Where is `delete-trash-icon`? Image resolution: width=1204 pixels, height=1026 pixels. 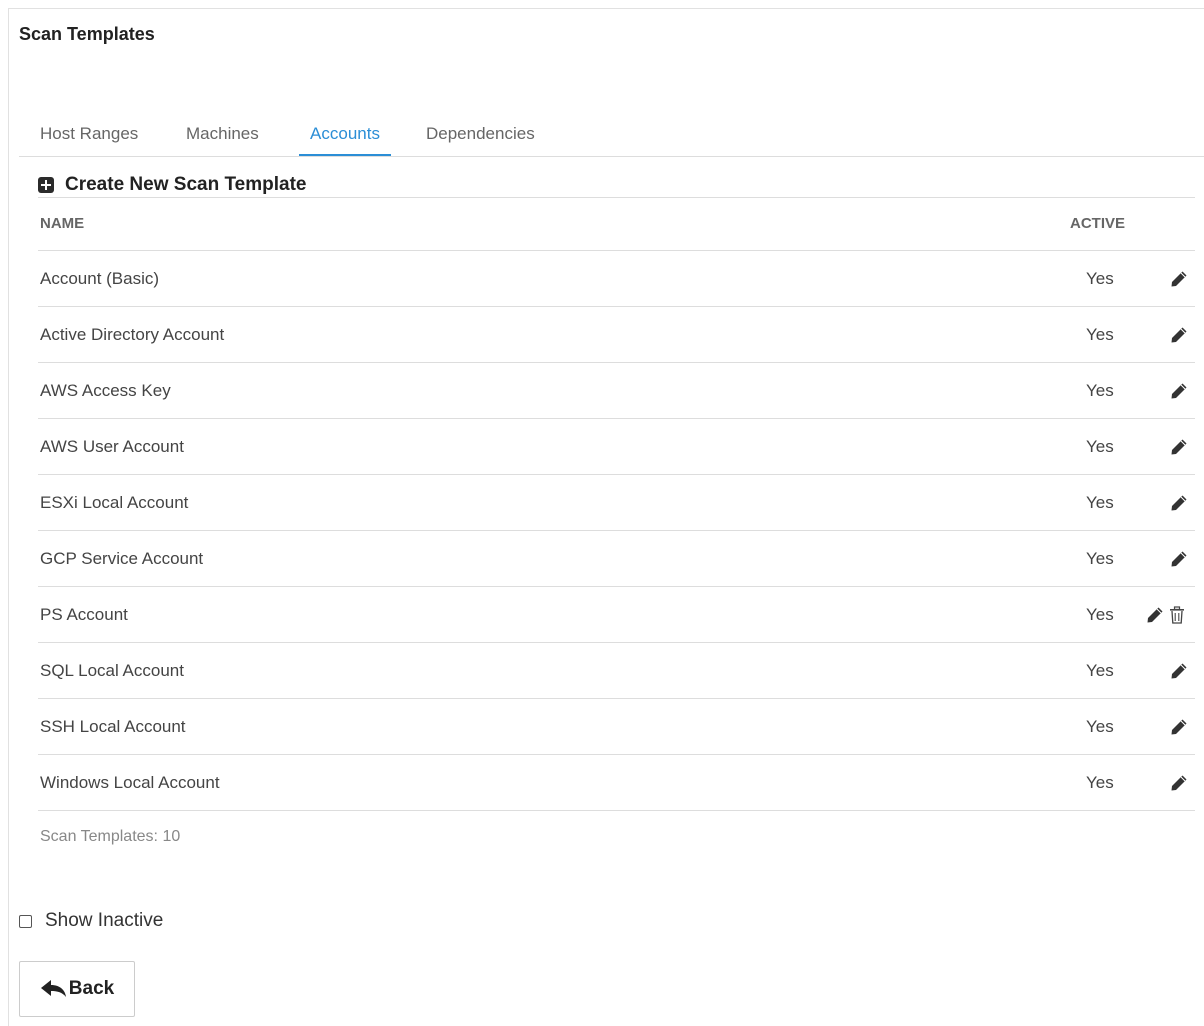 delete-trash-icon is located at coordinates (1177, 615).